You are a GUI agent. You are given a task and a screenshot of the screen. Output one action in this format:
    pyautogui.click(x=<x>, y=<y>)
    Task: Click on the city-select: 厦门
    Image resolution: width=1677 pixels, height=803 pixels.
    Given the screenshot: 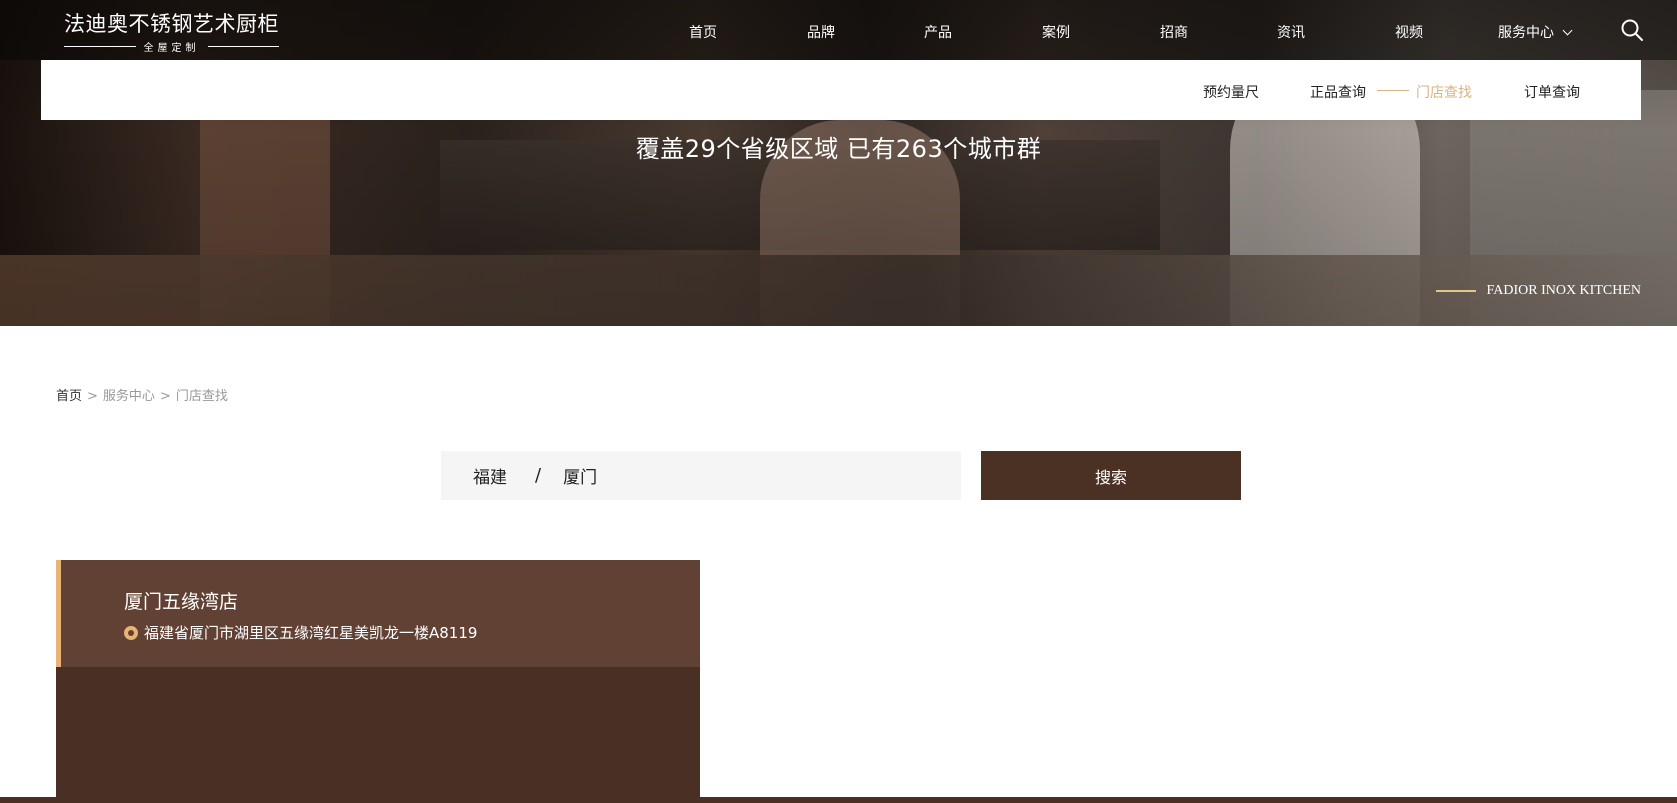 What is the action you would take?
    pyautogui.click(x=580, y=475)
    